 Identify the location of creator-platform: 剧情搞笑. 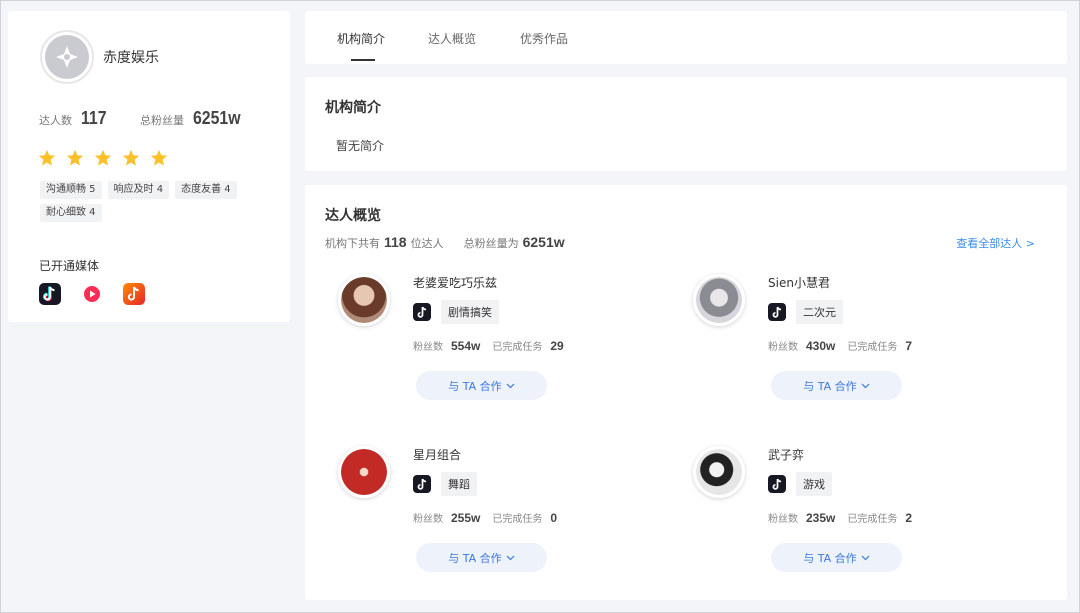
(456, 312).